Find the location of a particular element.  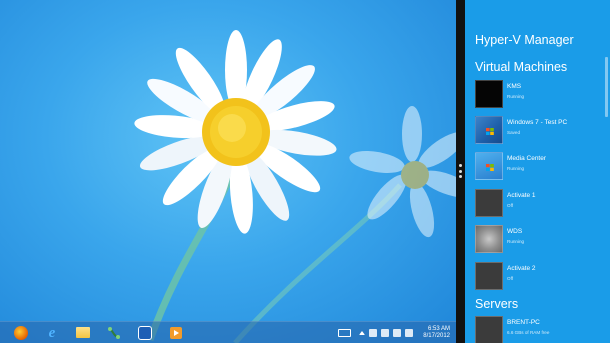

system-tray: 6:53 AM 8/17/2012 is located at coordinates (397, 332).